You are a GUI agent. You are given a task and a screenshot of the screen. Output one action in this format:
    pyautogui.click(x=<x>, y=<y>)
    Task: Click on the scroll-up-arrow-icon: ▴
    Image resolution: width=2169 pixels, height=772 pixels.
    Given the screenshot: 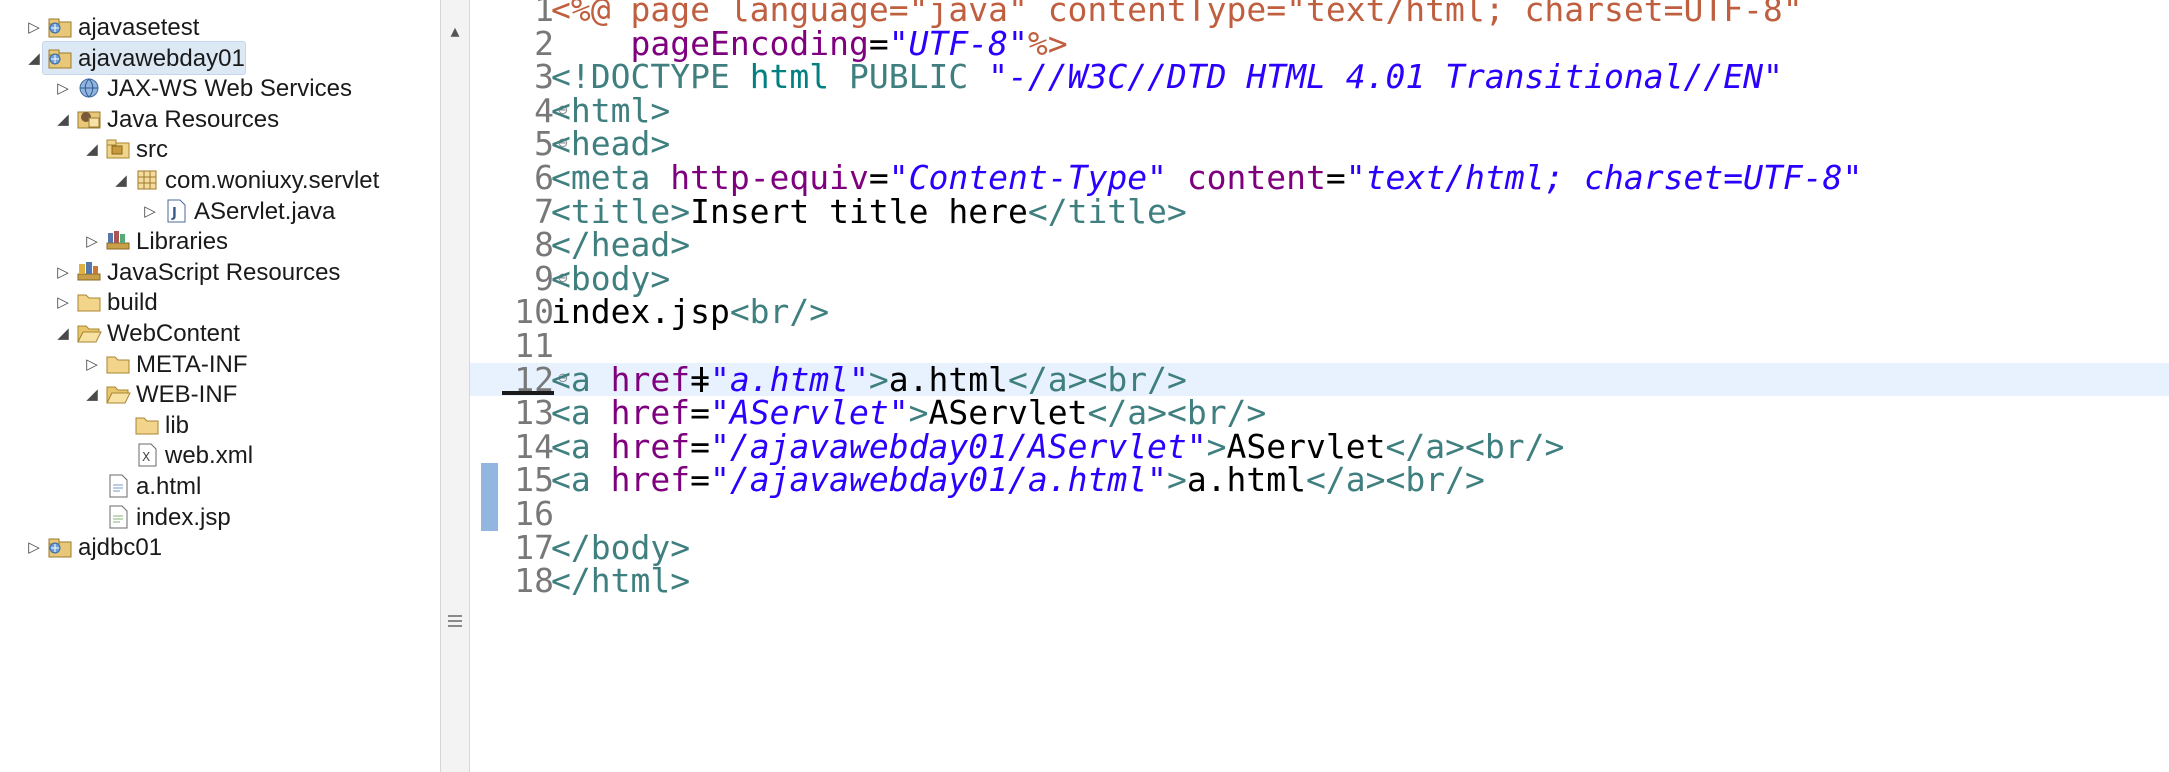 What is the action you would take?
    pyautogui.click(x=455, y=32)
    